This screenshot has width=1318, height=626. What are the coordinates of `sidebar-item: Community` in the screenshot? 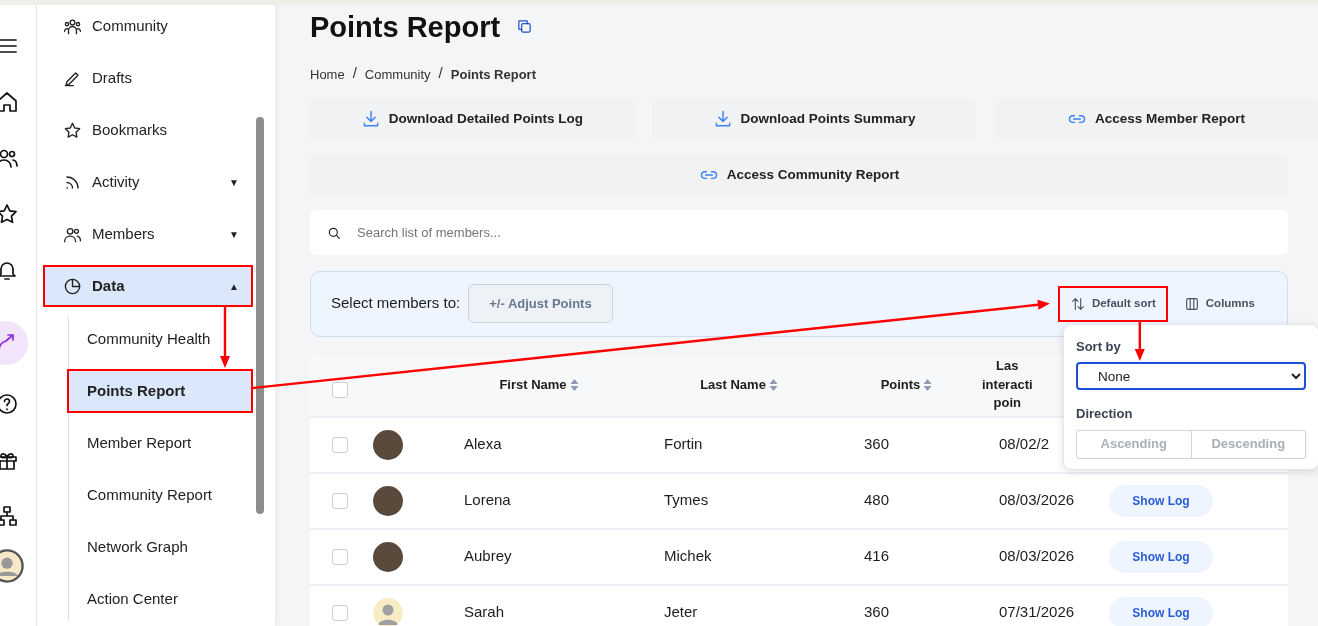 It's located at (148, 26).